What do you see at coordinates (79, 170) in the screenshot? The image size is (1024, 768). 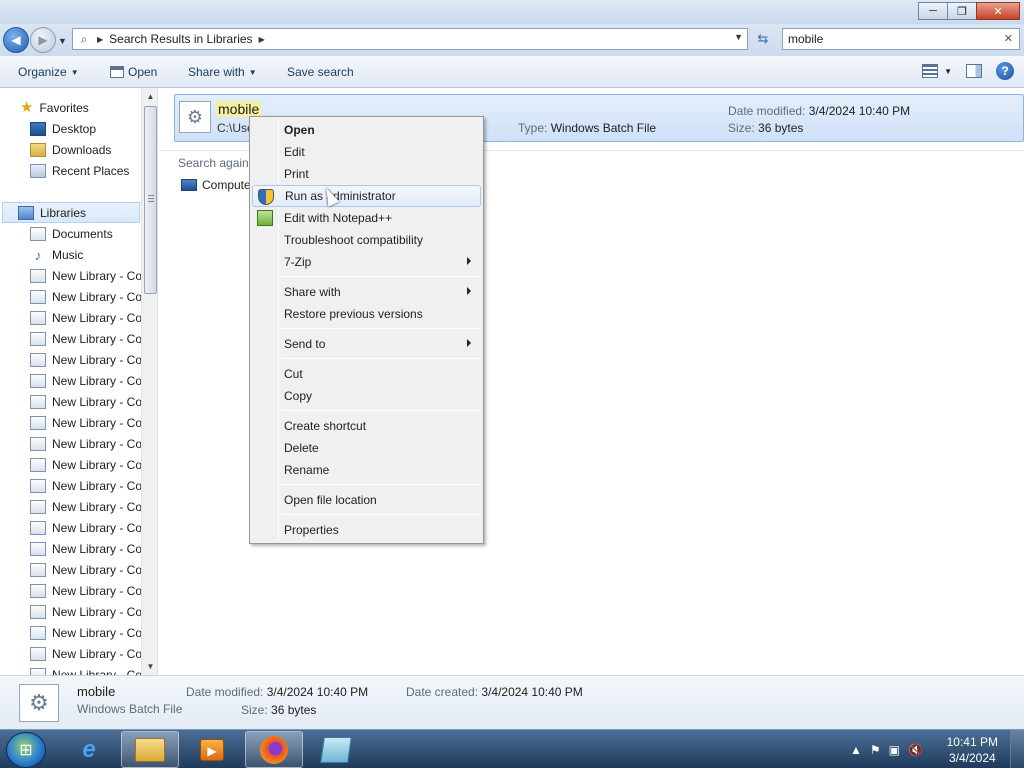 I see `nav-recent-places: Recent Places` at bounding box center [79, 170].